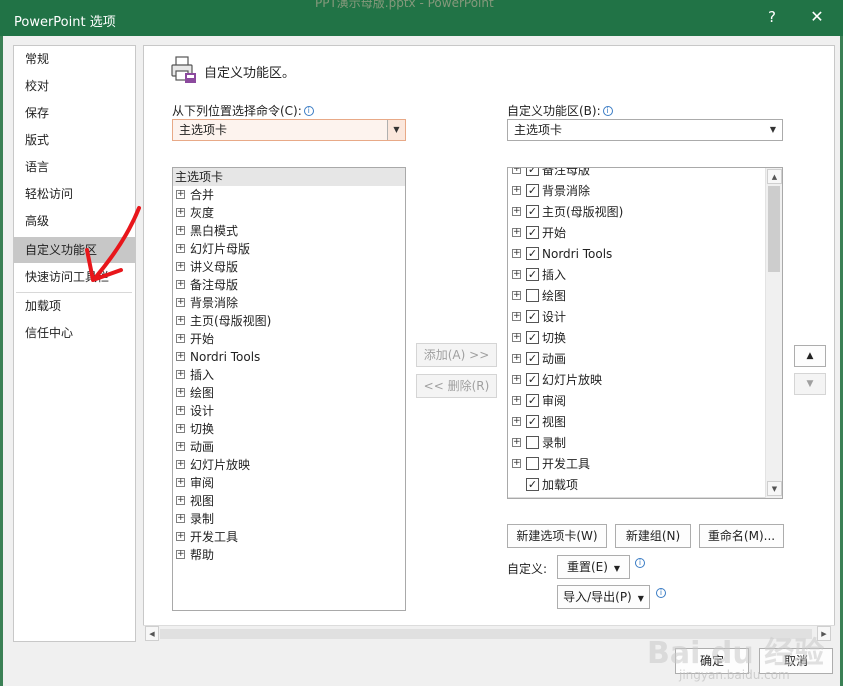  What do you see at coordinates (637, 401) in the screenshot?
I see `list-item: + ✓ 审阅` at bounding box center [637, 401].